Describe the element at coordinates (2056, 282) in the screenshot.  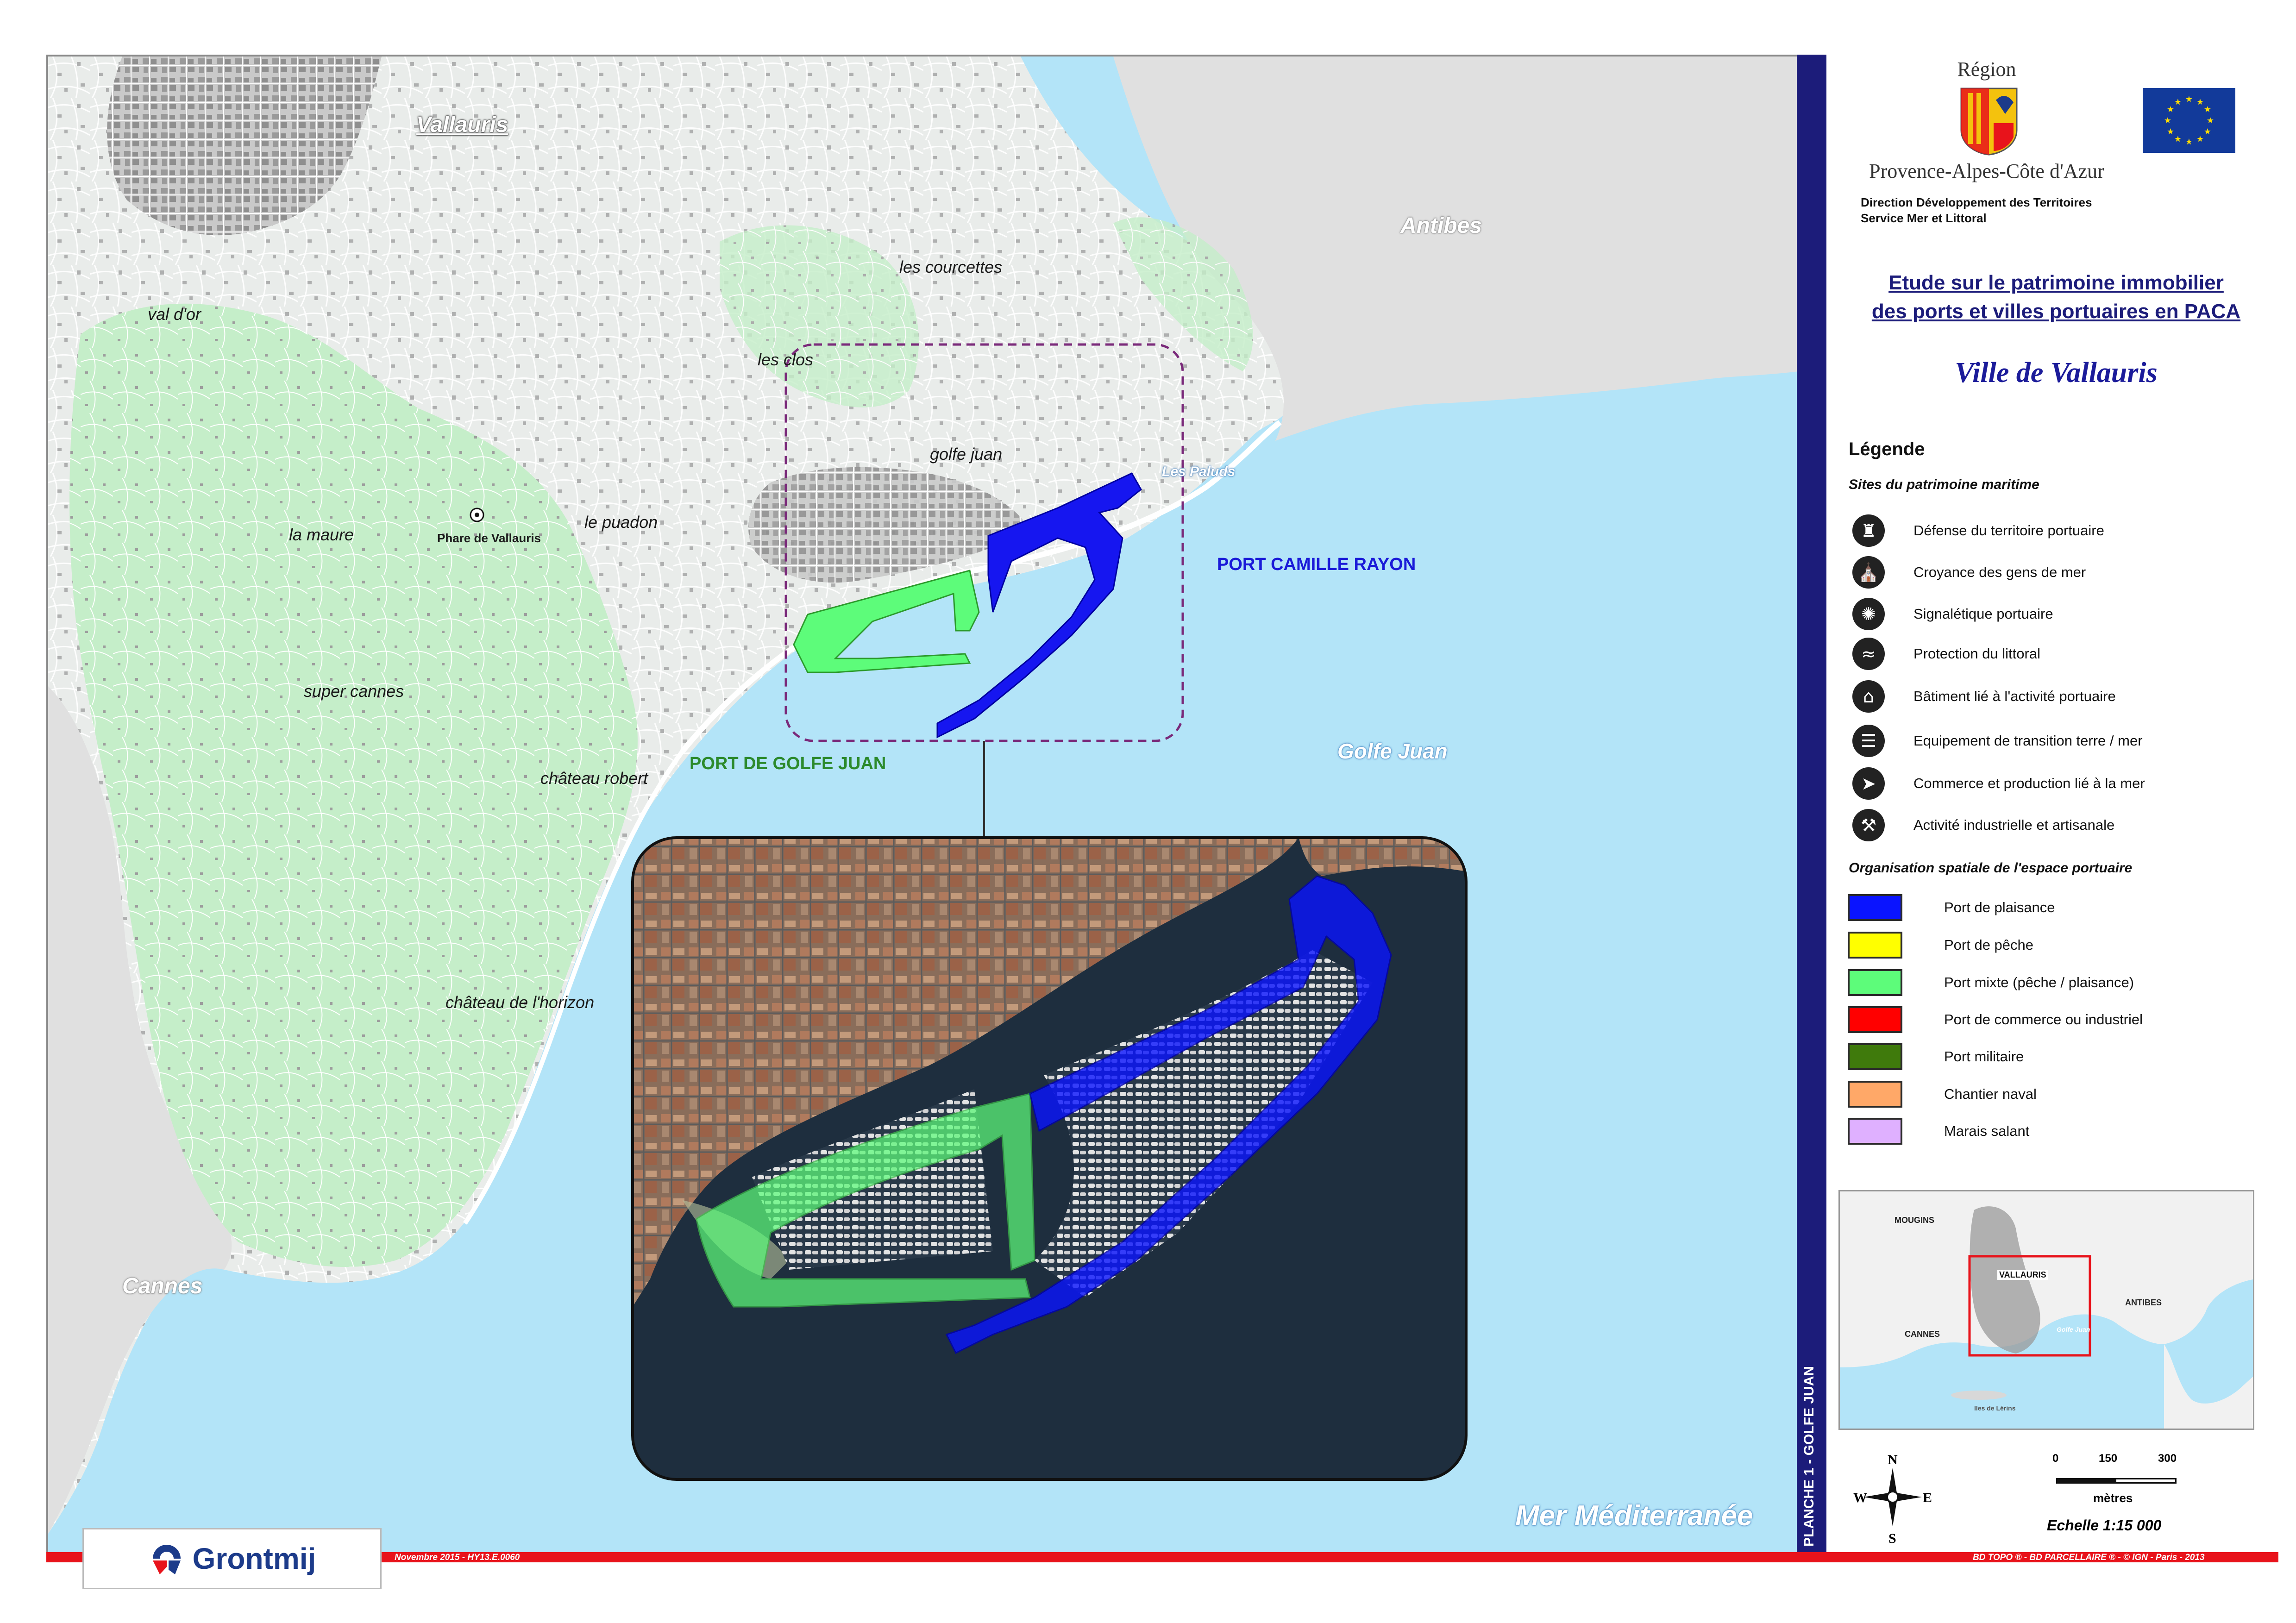
I see `study-title-line-1: Etude sur le patrimoine immobilier` at that location.